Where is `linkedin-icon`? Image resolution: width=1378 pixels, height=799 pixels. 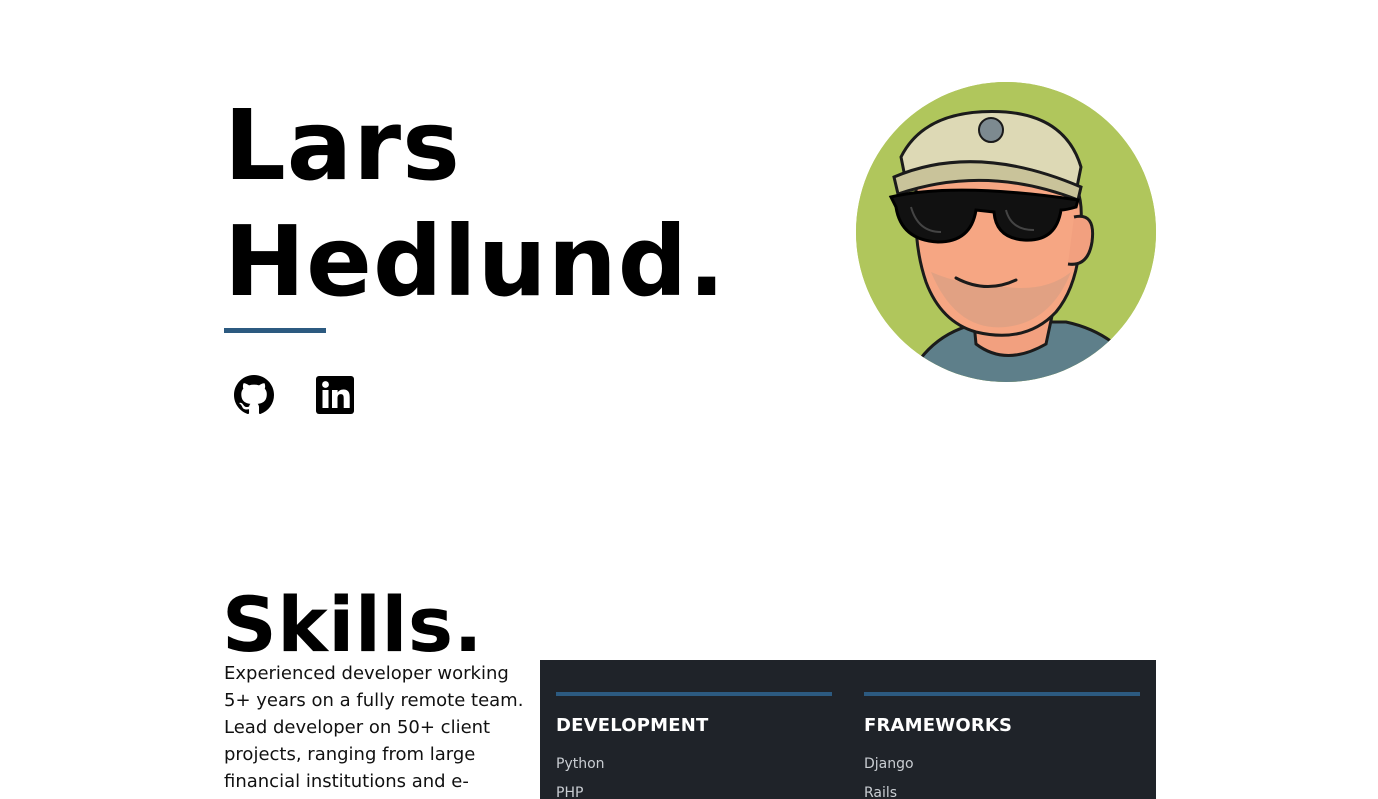 linkedin-icon is located at coordinates (335, 395).